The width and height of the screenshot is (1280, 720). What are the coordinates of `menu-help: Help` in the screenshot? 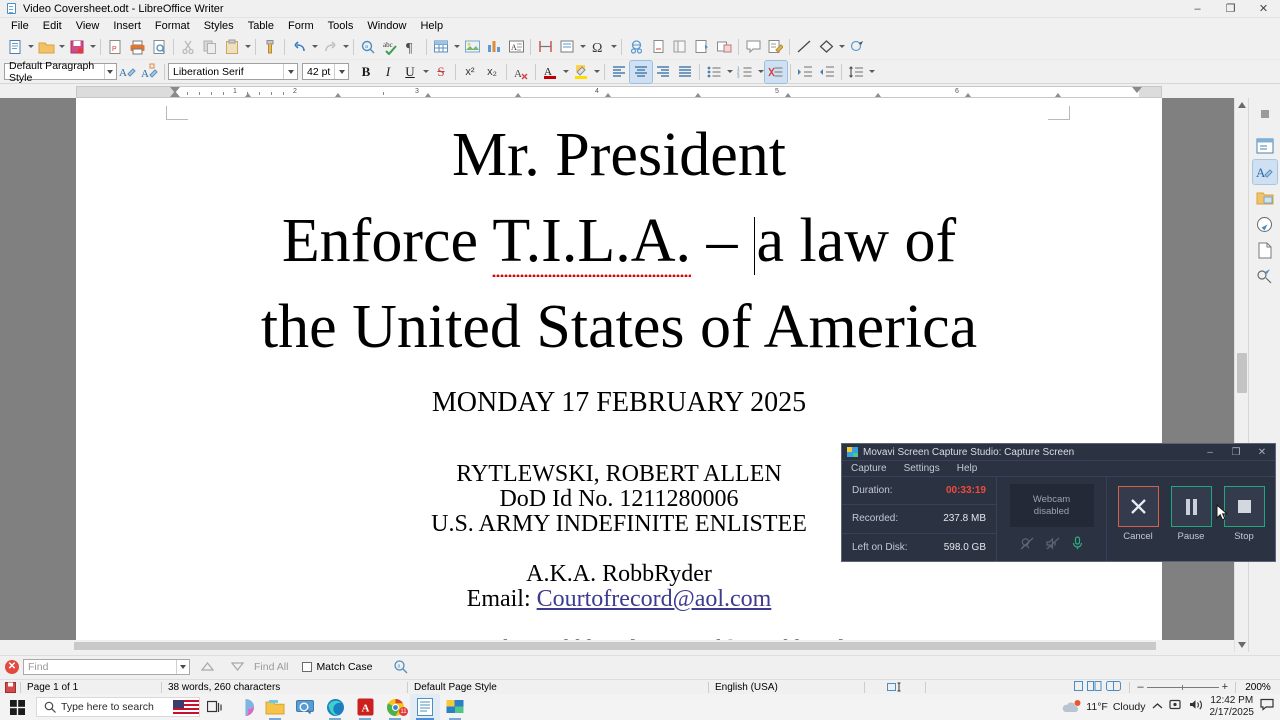 It's located at (431, 26).